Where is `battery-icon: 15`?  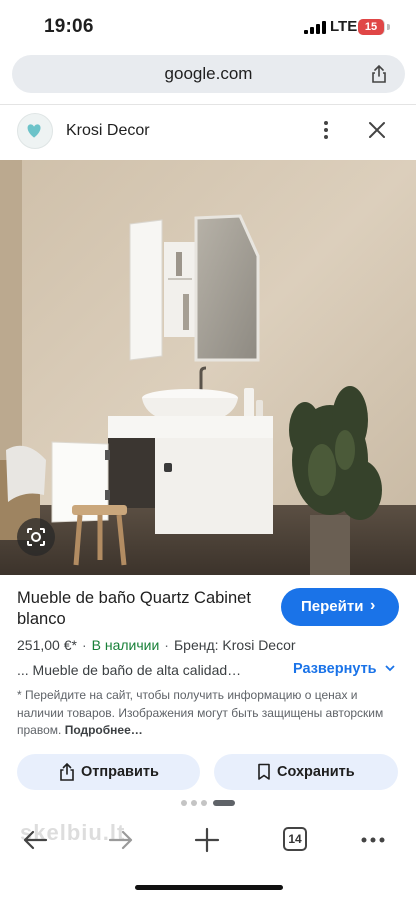
battery-icon: 15 is located at coordinates (371, 27).